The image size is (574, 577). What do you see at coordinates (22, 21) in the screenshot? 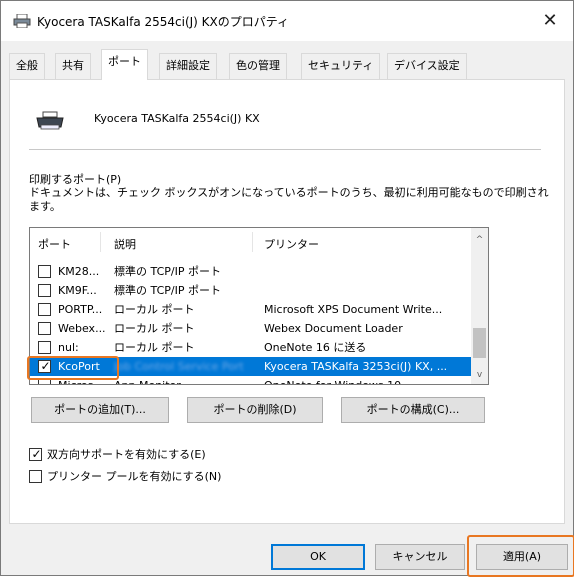
I see `printer-icon` at bounding box center [22, 21].